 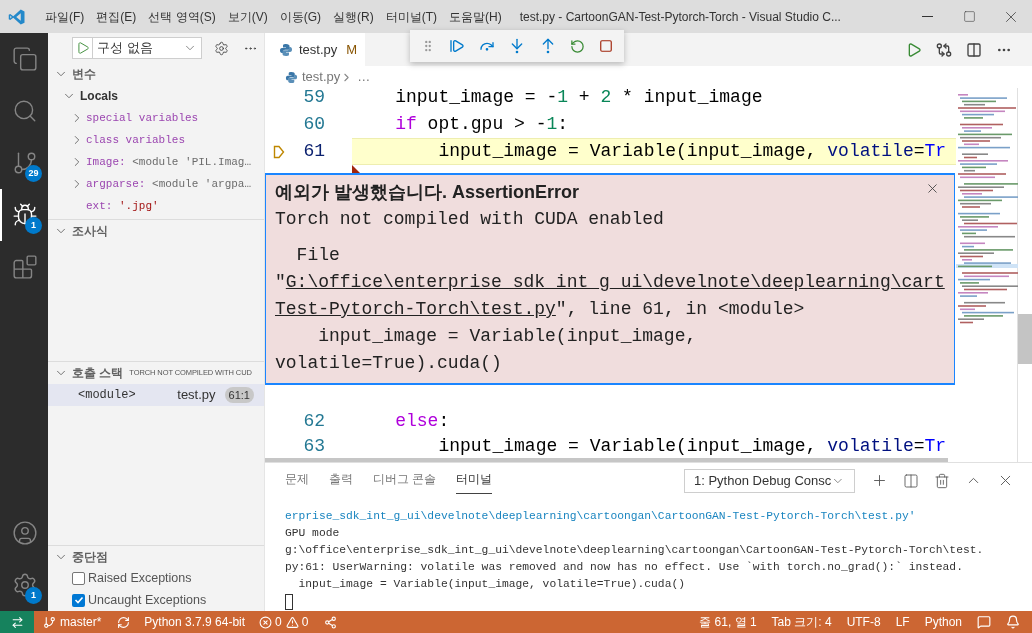 What do you see at coordinates (927, 16) in the screenshot?
I see `minimize-icon` at bounding box center [927, 16].